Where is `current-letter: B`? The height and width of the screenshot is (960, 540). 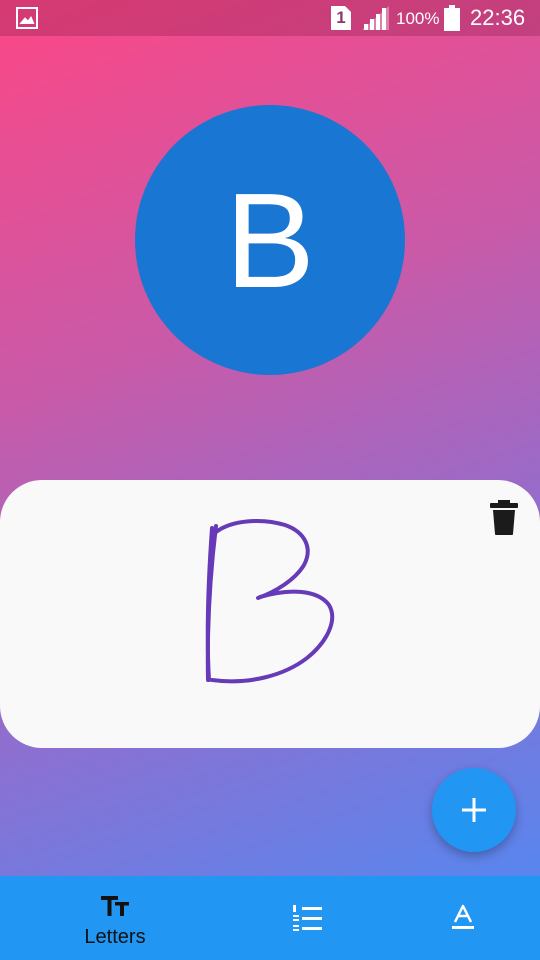 current-letter: B is located at coordinates (270, 240).